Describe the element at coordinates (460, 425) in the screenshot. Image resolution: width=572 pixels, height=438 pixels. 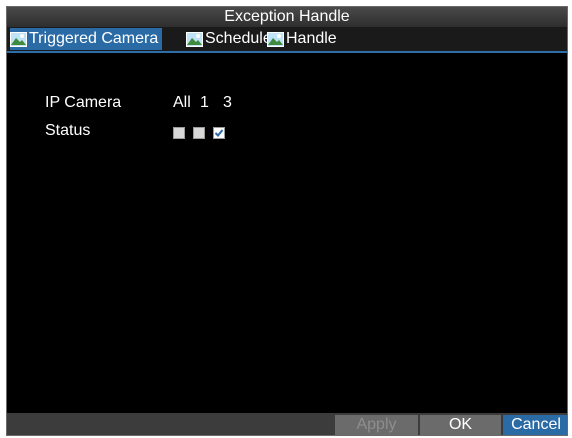
I see `ok-button: OK` at that location.